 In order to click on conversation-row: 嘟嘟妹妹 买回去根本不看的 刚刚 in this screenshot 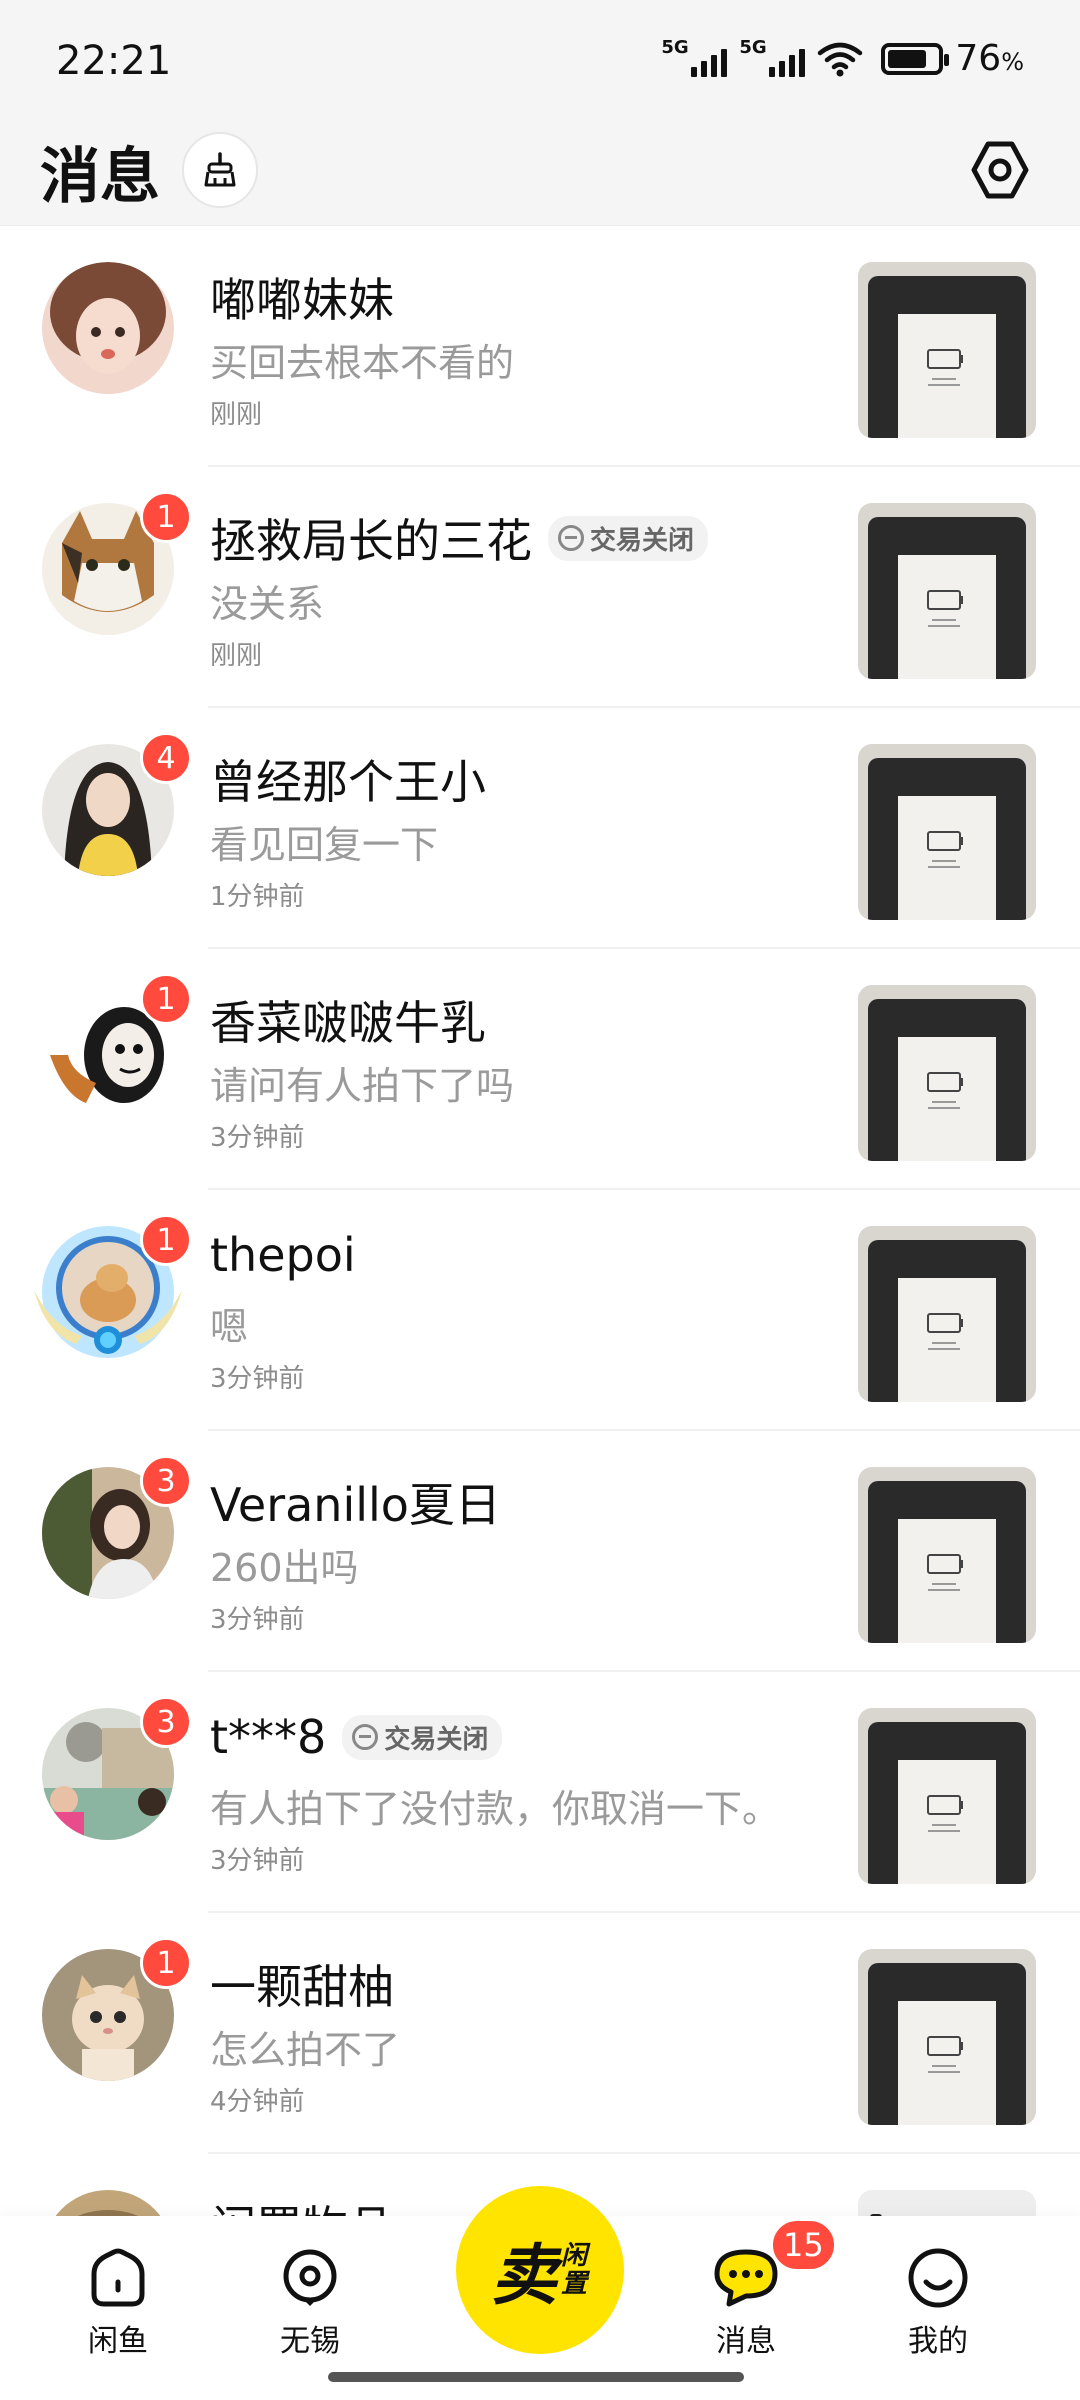, I will do `click(540, 346)`.